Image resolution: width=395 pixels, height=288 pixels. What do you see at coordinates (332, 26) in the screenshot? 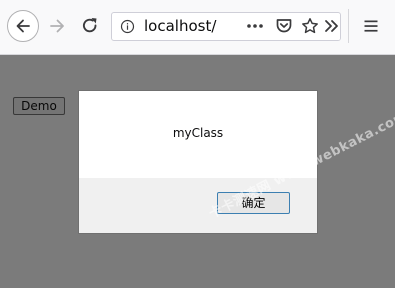
I see `overflow-chevron-icon` at bounding box center [332, 26].